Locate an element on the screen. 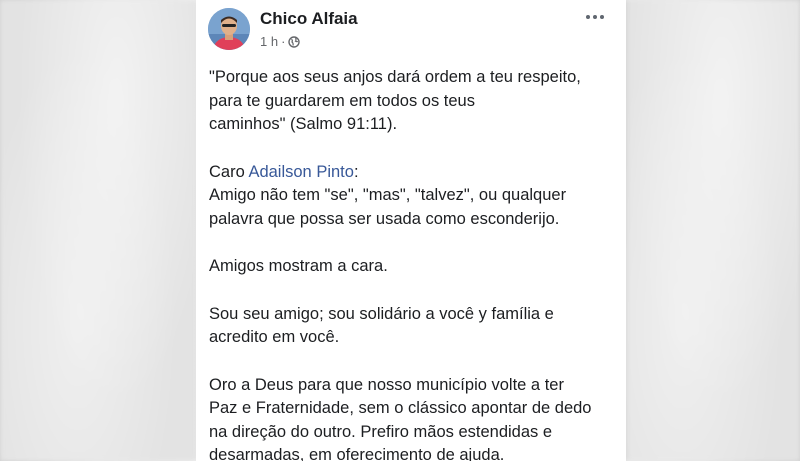  more-options-icon is located at coordinates (595, 17).